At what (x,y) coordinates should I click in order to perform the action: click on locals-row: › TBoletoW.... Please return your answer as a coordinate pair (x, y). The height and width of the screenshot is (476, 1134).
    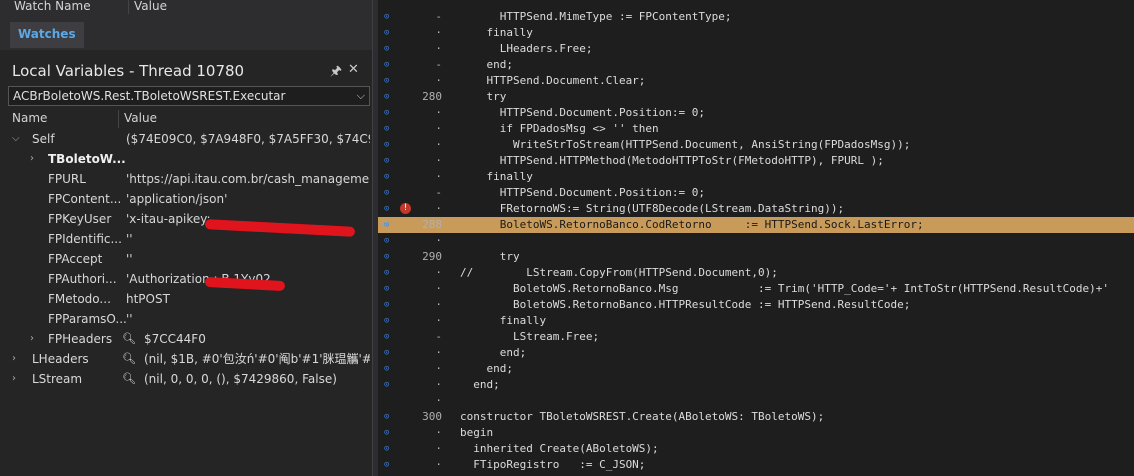
    Looking at the image, I should click on (186, 159).